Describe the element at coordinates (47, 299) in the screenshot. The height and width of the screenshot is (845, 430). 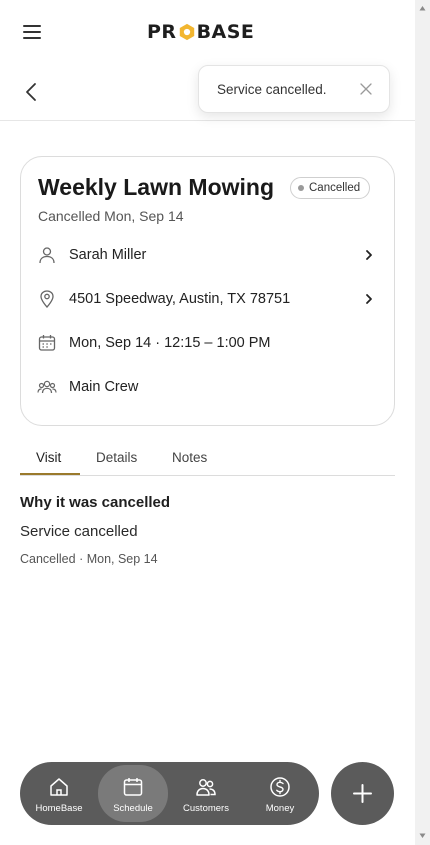
I see `location-pin-icon` at that location.